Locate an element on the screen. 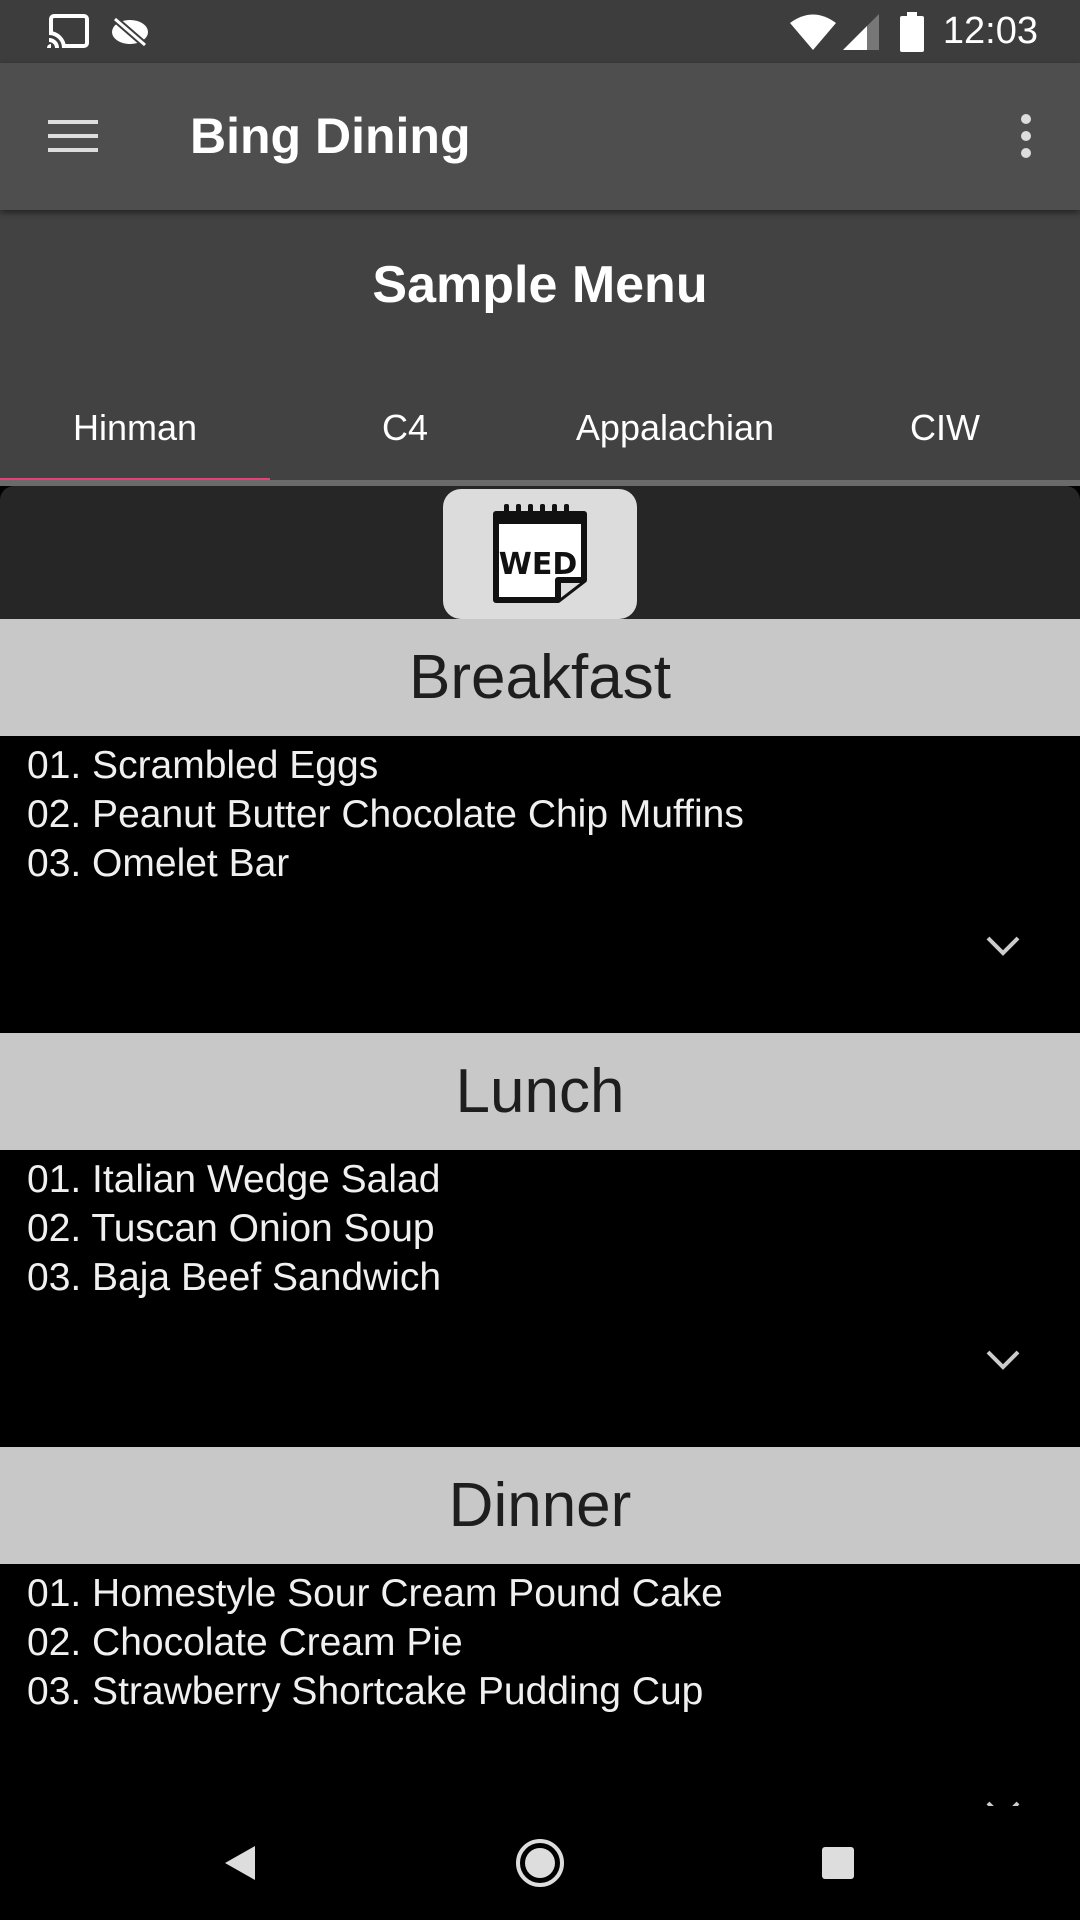  tab-label: Hinman is located at coordinates (135, 427).